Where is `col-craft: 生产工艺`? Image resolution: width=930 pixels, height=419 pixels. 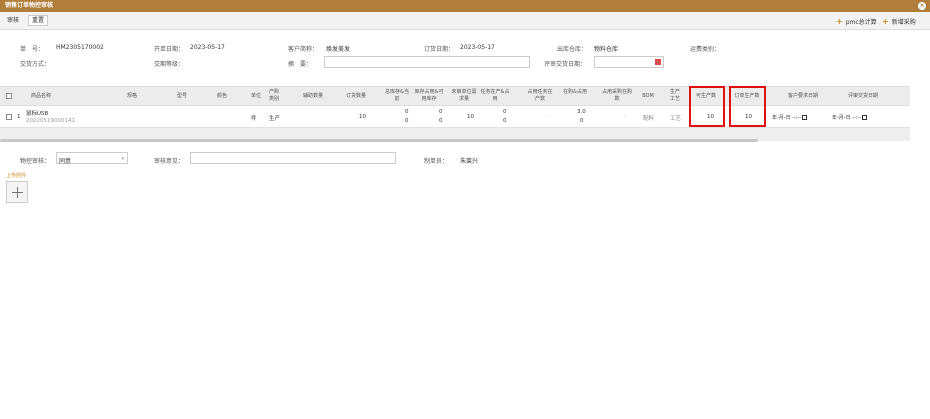
col-craft: 生产工艺 is located at coordinates (674, 95).